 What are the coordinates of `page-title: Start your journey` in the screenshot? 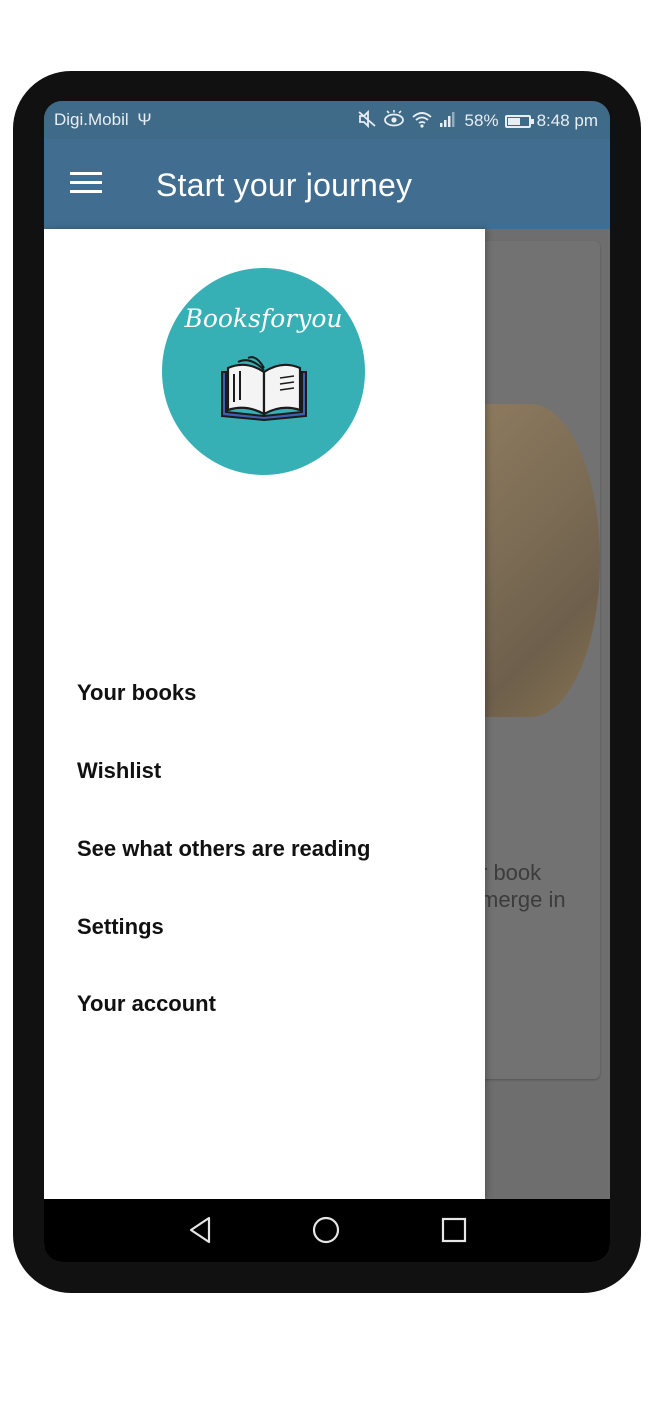 It's located at (284, 185).